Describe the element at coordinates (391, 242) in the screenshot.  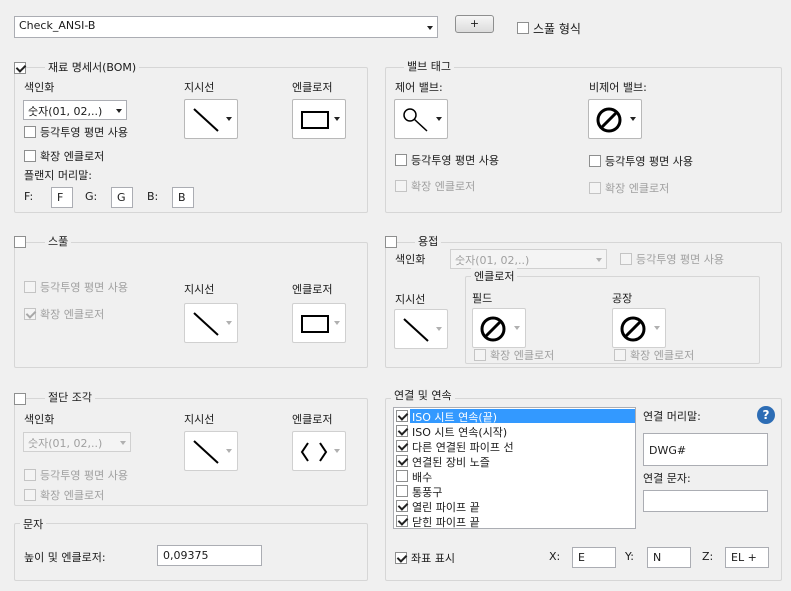
I see `weld-checkbox` at that location.